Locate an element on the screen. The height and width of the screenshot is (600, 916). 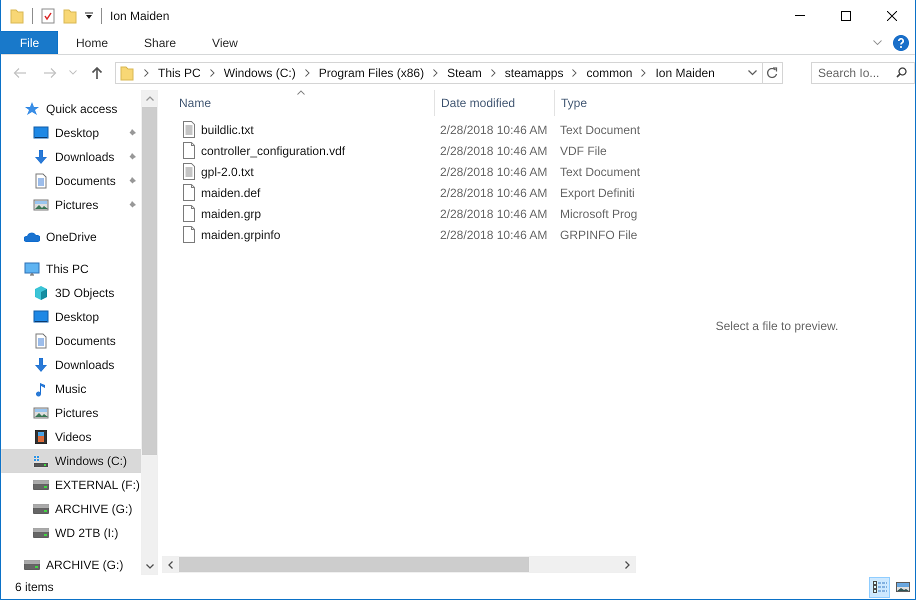
file-name: buildlic.txt is located at coordinates (227, 129).